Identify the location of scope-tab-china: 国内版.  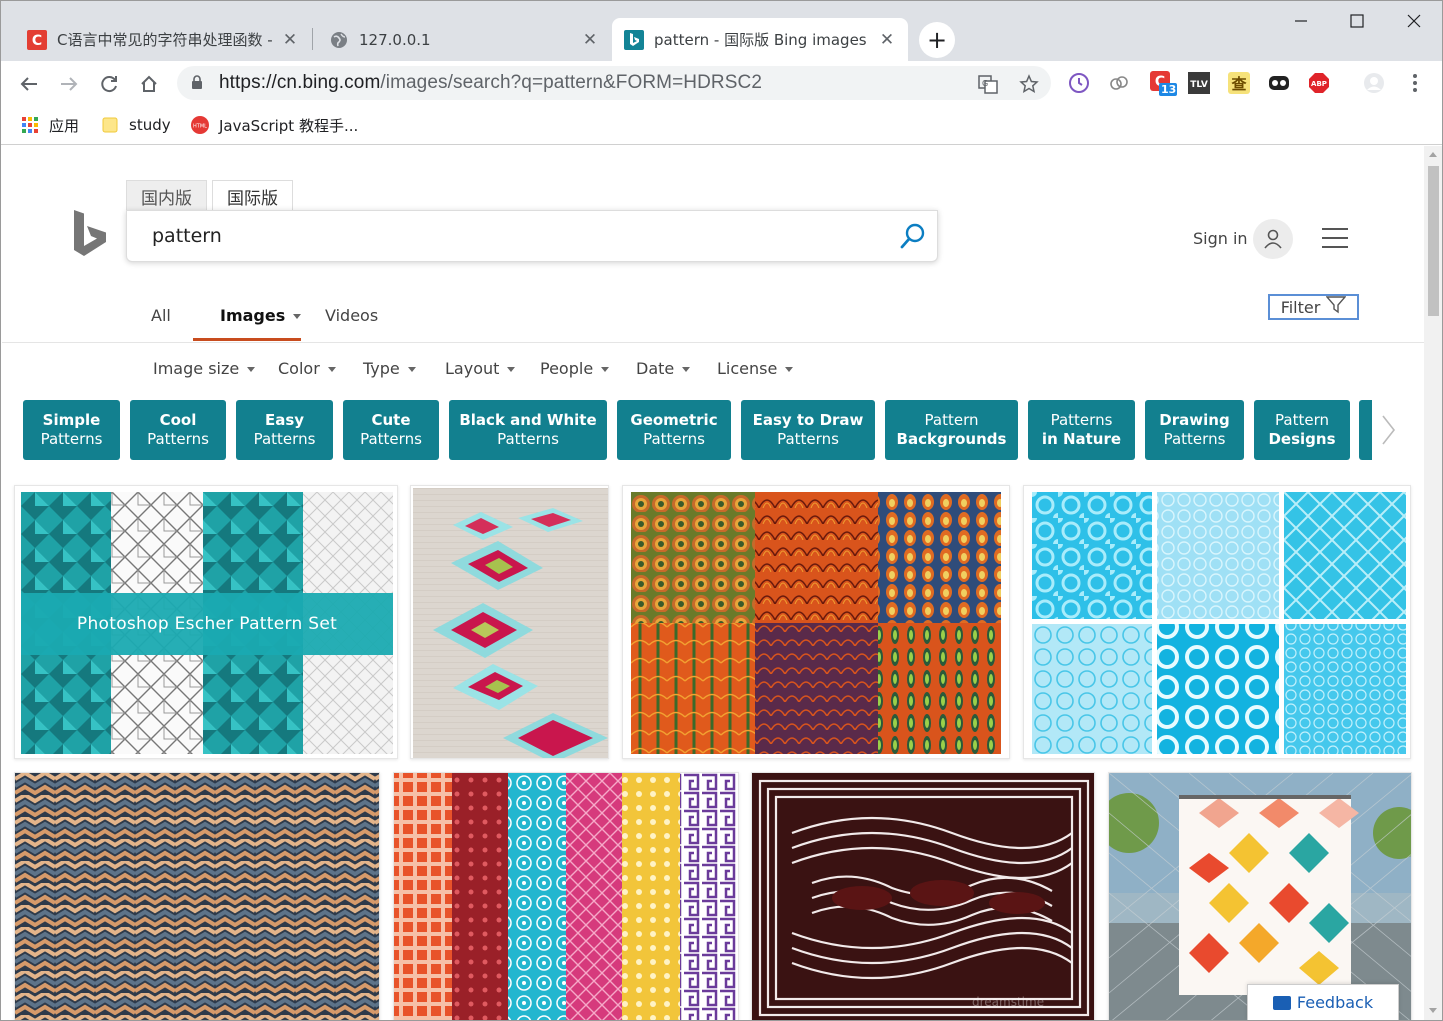
(166, 196).